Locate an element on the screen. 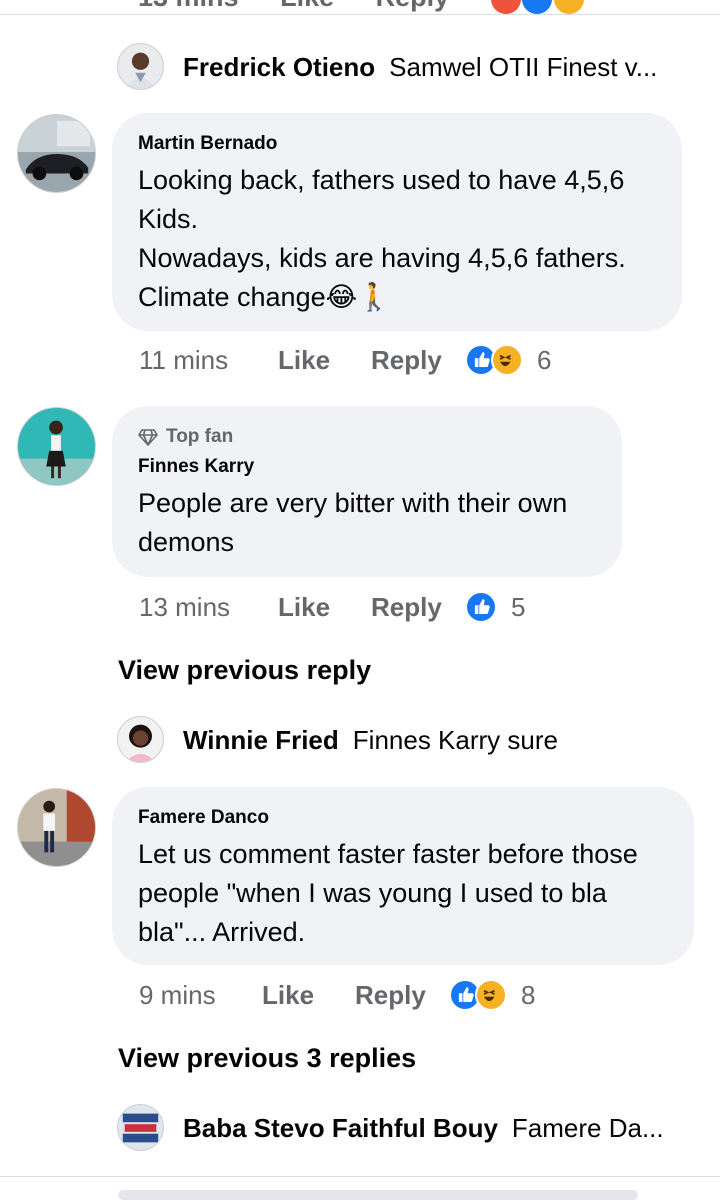 This screenshot has height=1200, width=720. previous-comment-meta: 13 mins Like Reply is located at coordinates (360, 7).